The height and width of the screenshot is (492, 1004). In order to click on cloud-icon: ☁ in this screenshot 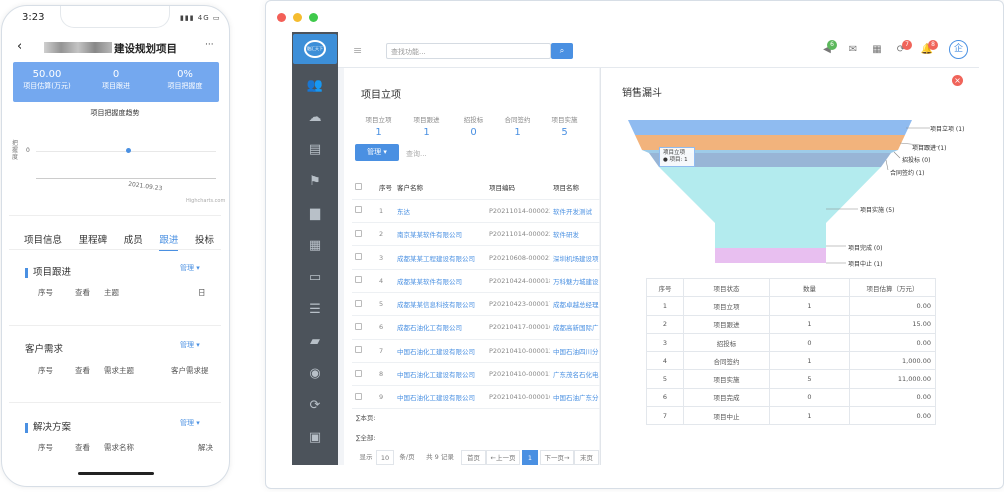, I will do `click(315, 118)`.